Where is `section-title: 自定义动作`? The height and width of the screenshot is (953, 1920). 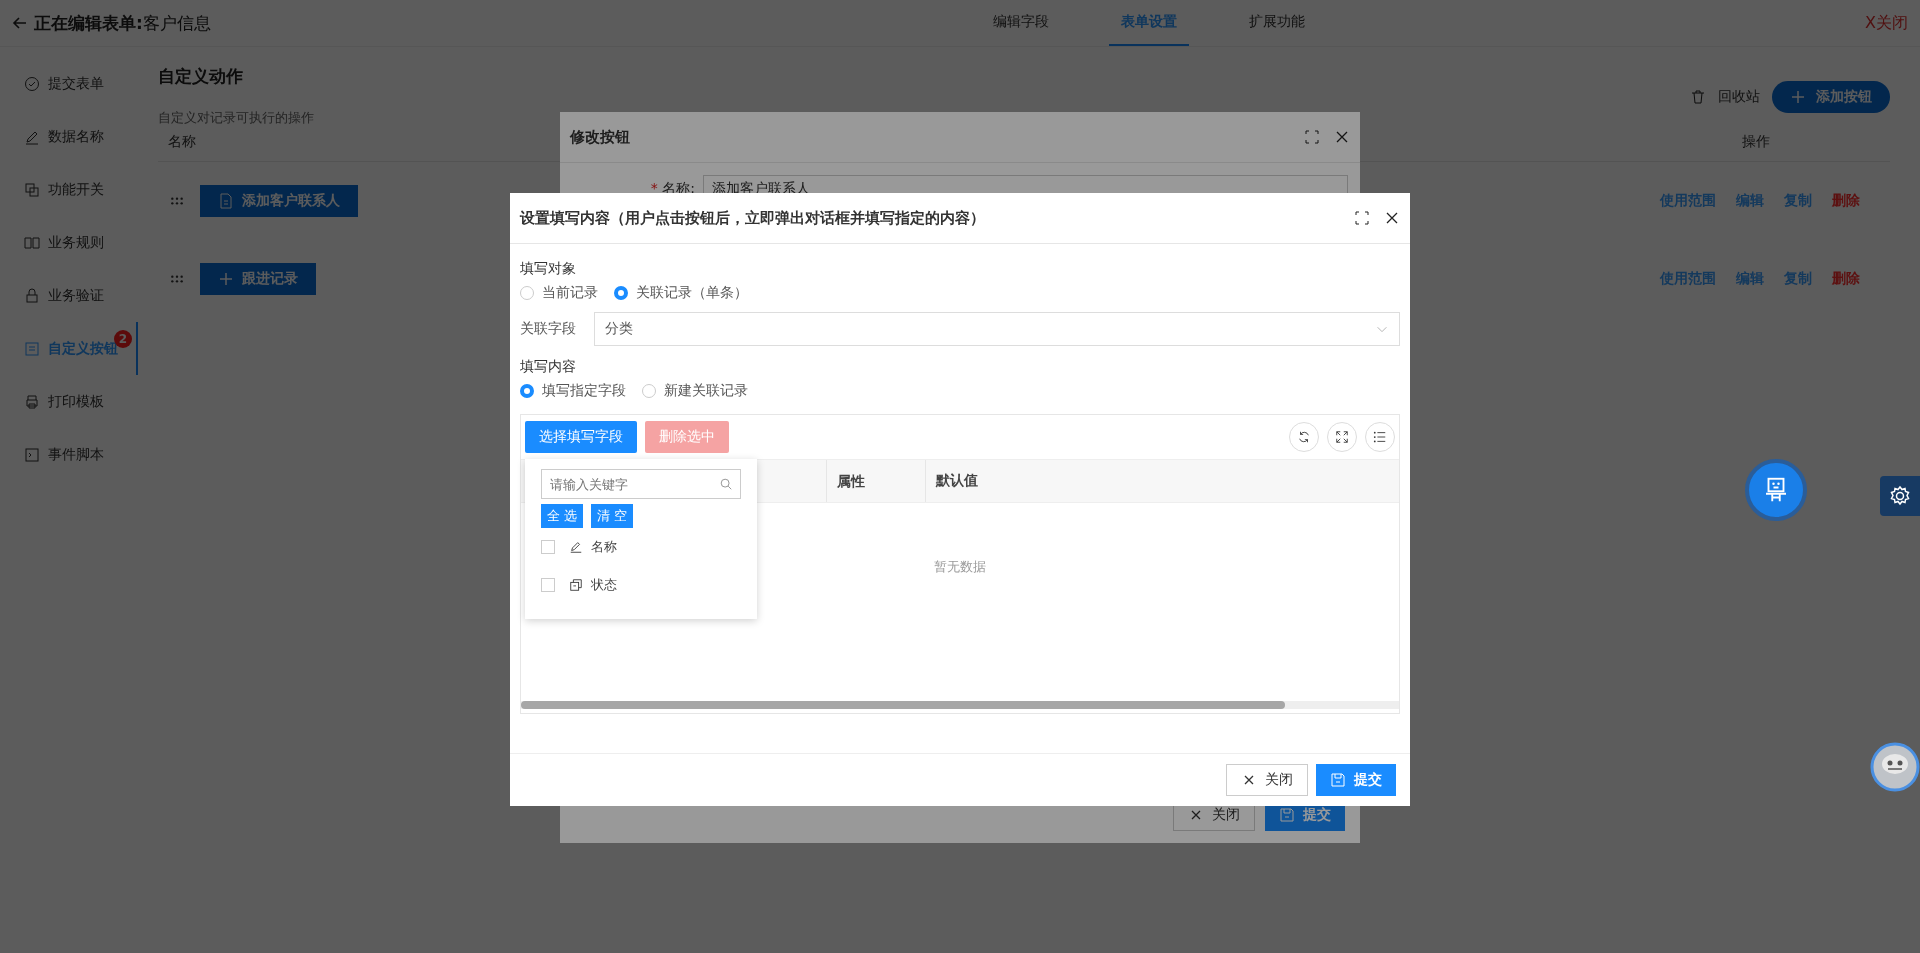 section-title: 自定义动作 is located at coordinates (200, 76).